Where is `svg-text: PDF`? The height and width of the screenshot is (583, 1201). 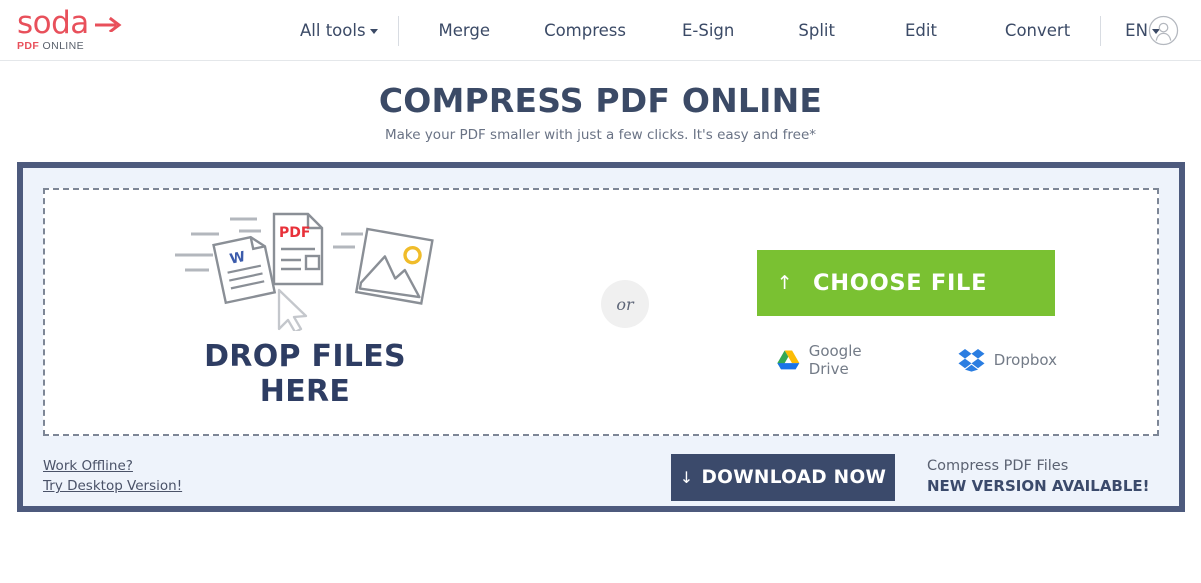 svg-text: PDF is located at coordinates (294, 233).